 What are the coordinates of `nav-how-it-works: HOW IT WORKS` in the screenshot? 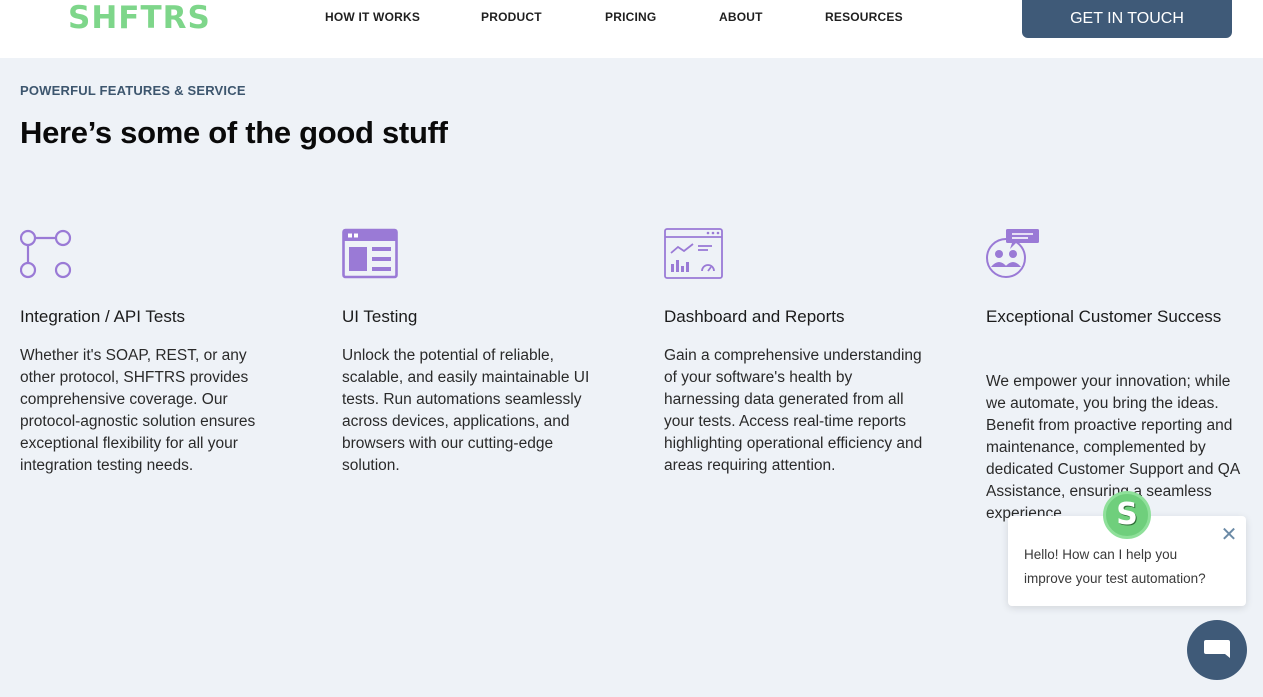 It's located at (372, 17).